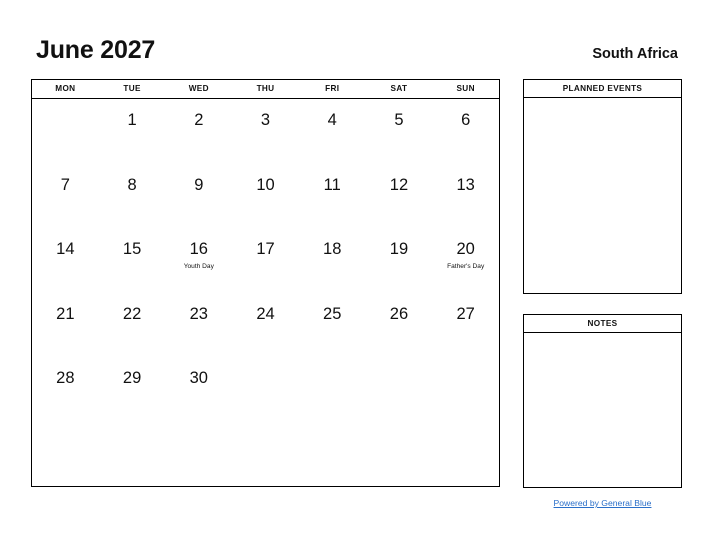  What do you see at coordinates (399, 325) in the screenshot?
I see `day-cell: 26` at bounding box center [399, 325].